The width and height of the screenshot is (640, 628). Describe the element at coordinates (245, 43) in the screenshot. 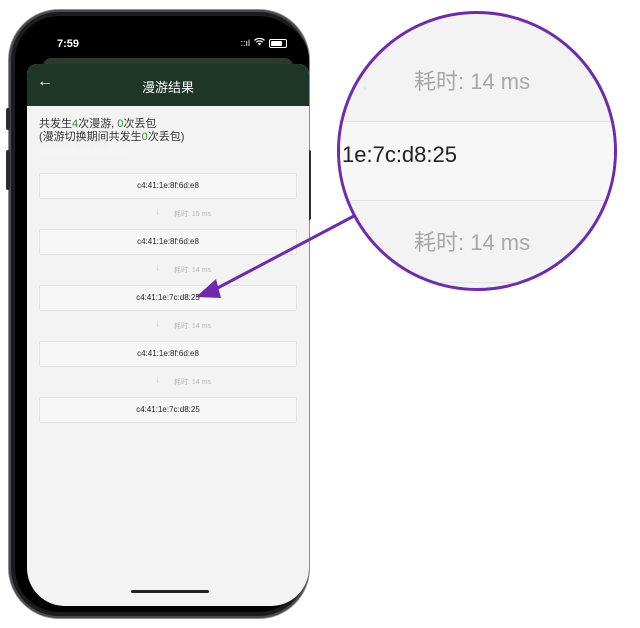

I see `signal-icon: ::ıl` at that location.